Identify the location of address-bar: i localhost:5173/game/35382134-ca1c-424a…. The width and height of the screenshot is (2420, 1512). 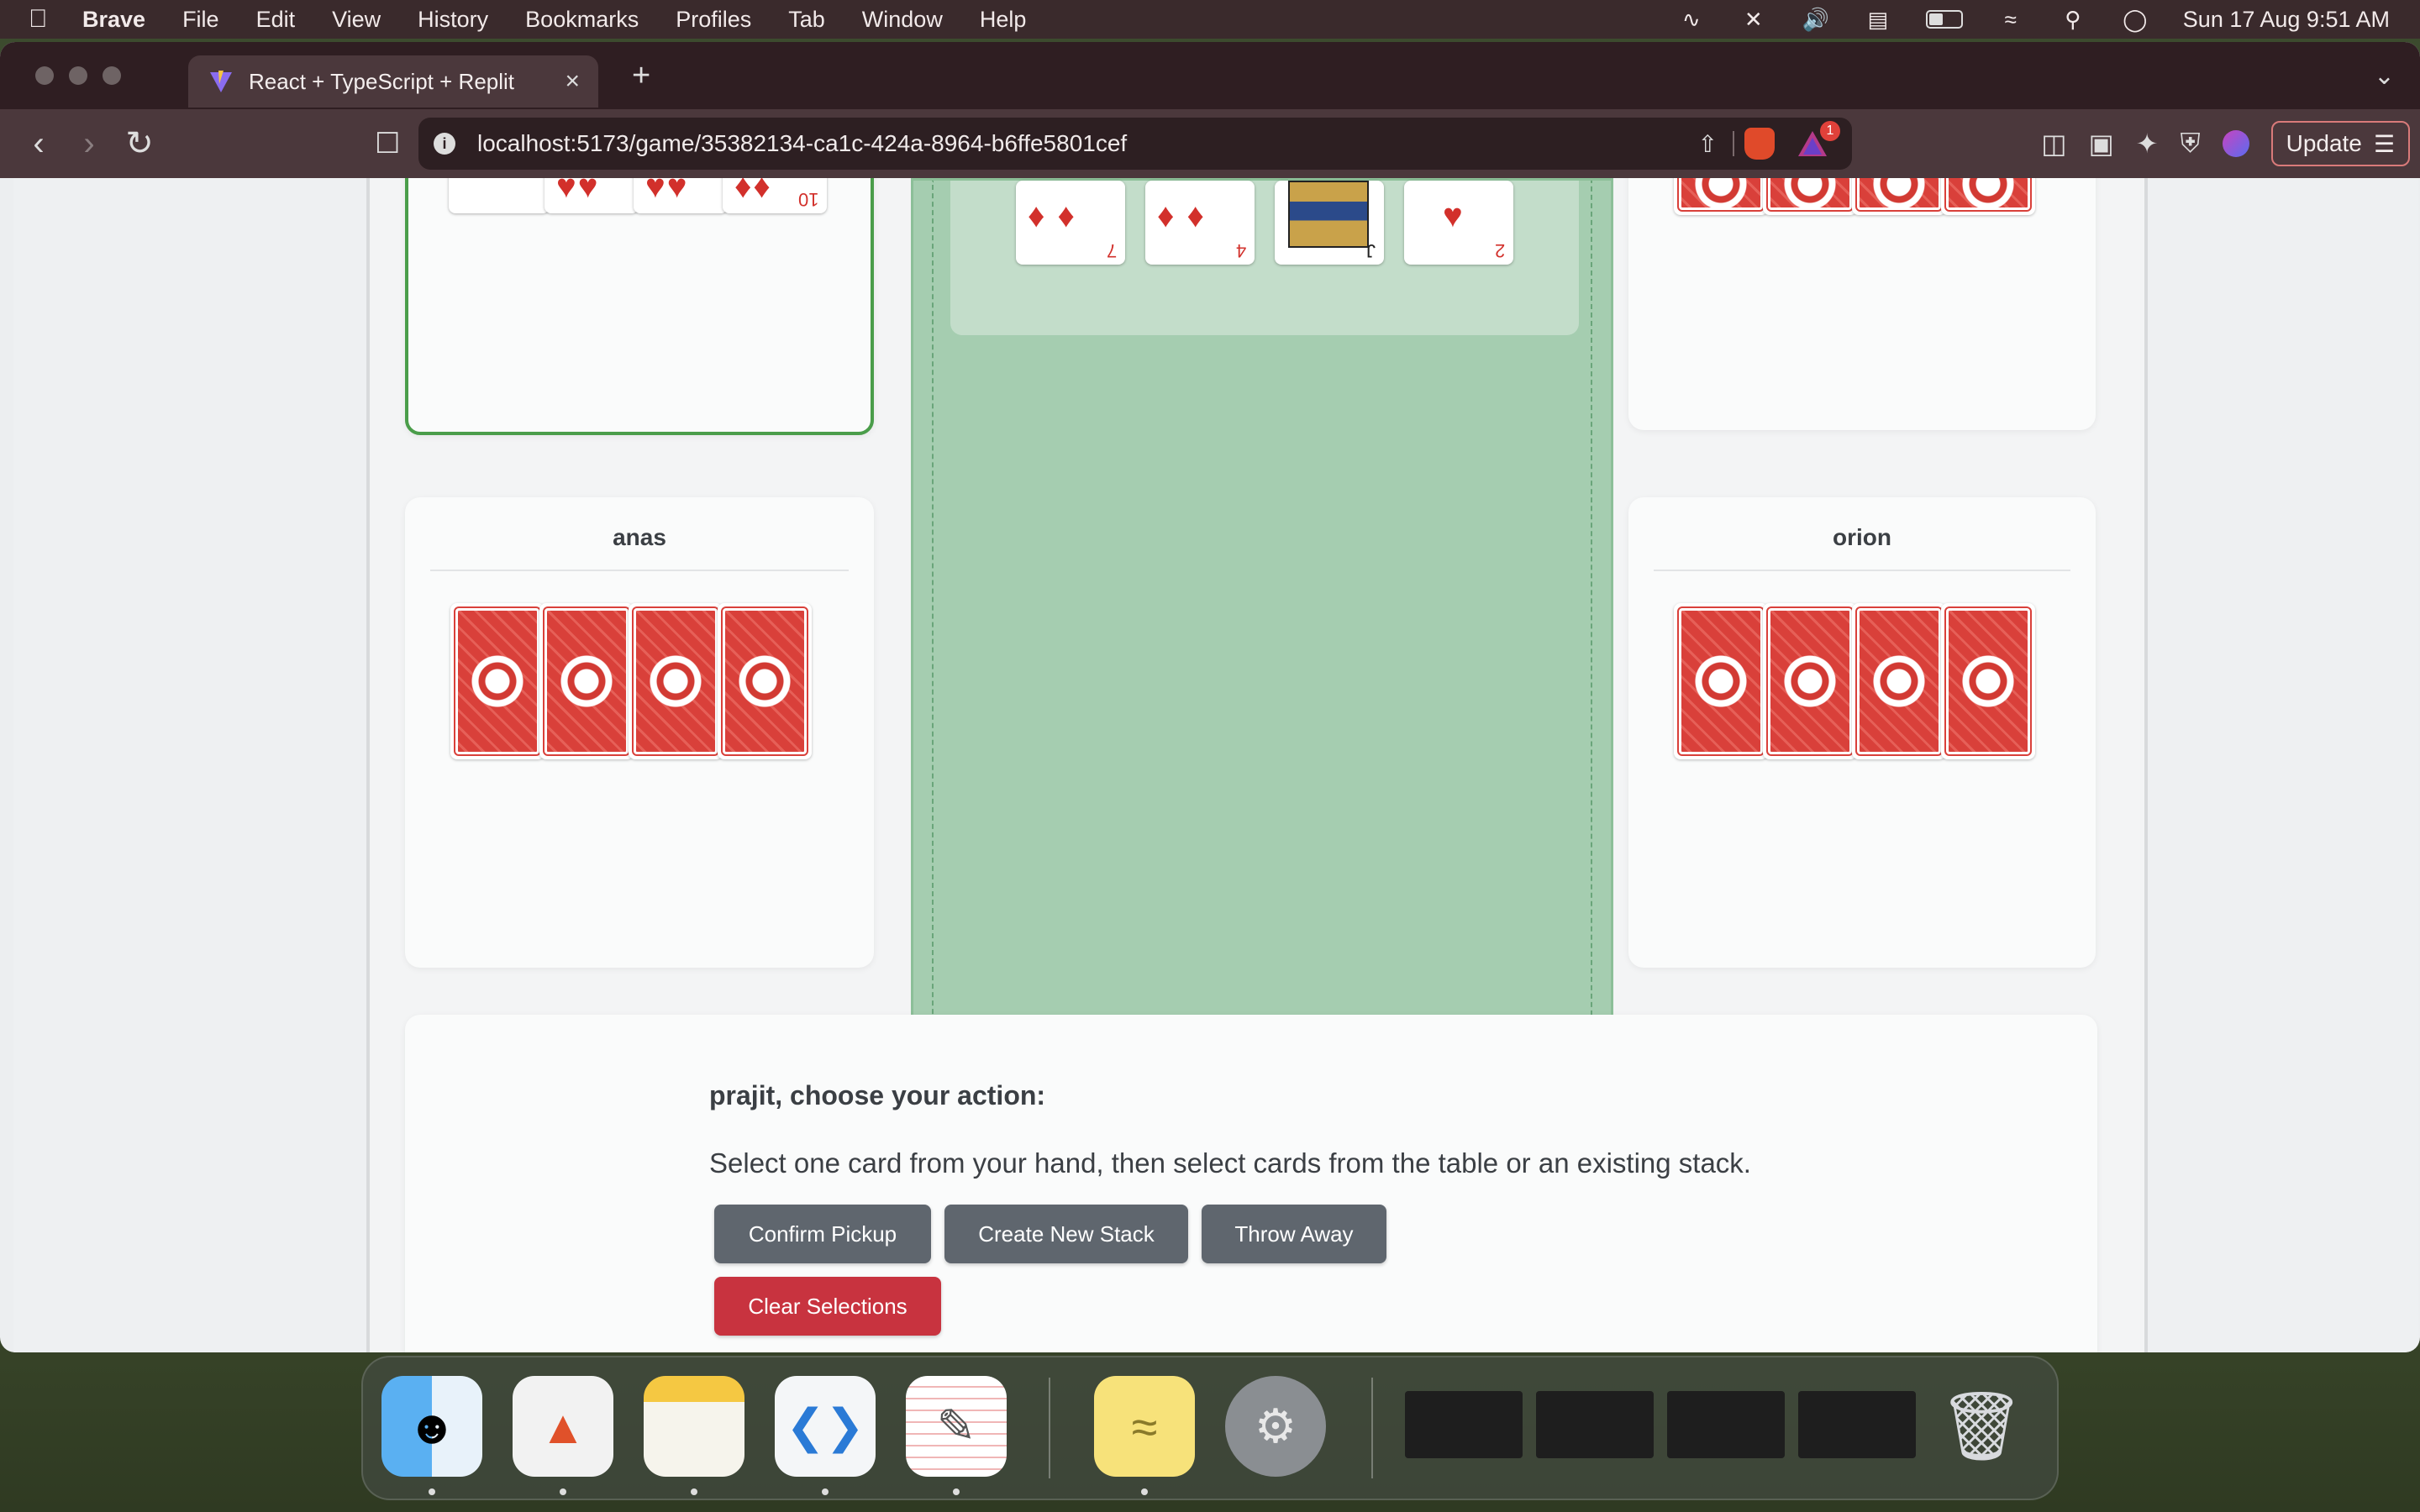
(1135, 144).